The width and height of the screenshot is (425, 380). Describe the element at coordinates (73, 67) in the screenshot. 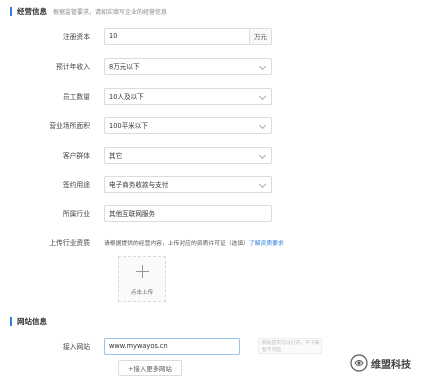

I see `annual-income-label: 预计年收入` at that location.